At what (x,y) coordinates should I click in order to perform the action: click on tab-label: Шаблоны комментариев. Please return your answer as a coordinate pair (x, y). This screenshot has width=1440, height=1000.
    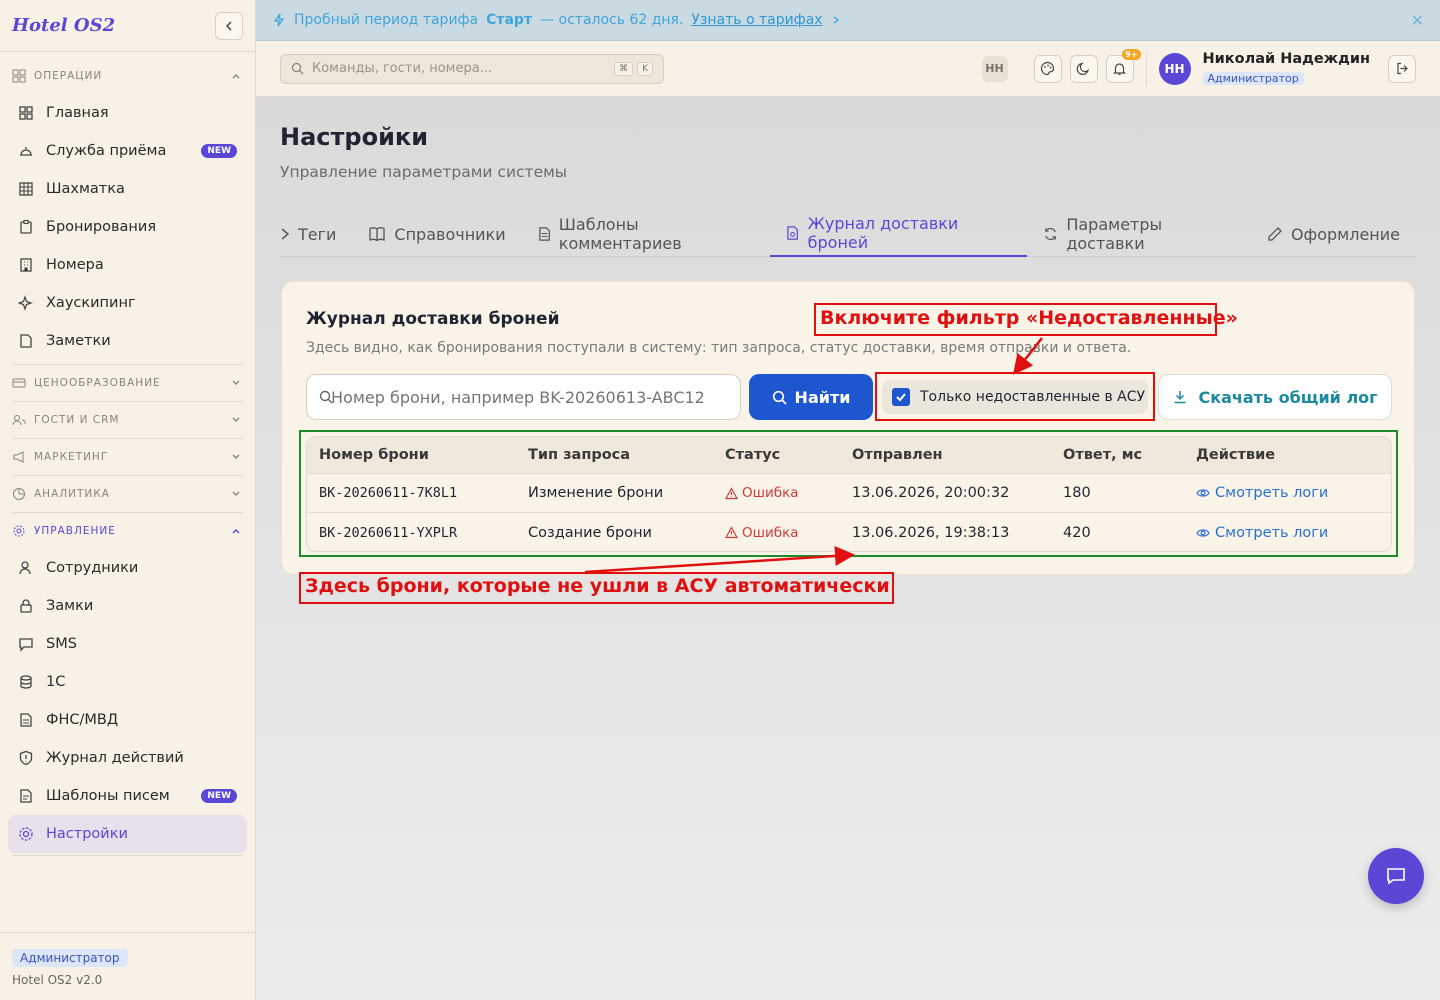
    Looking at the image, I should click on (620, 234).